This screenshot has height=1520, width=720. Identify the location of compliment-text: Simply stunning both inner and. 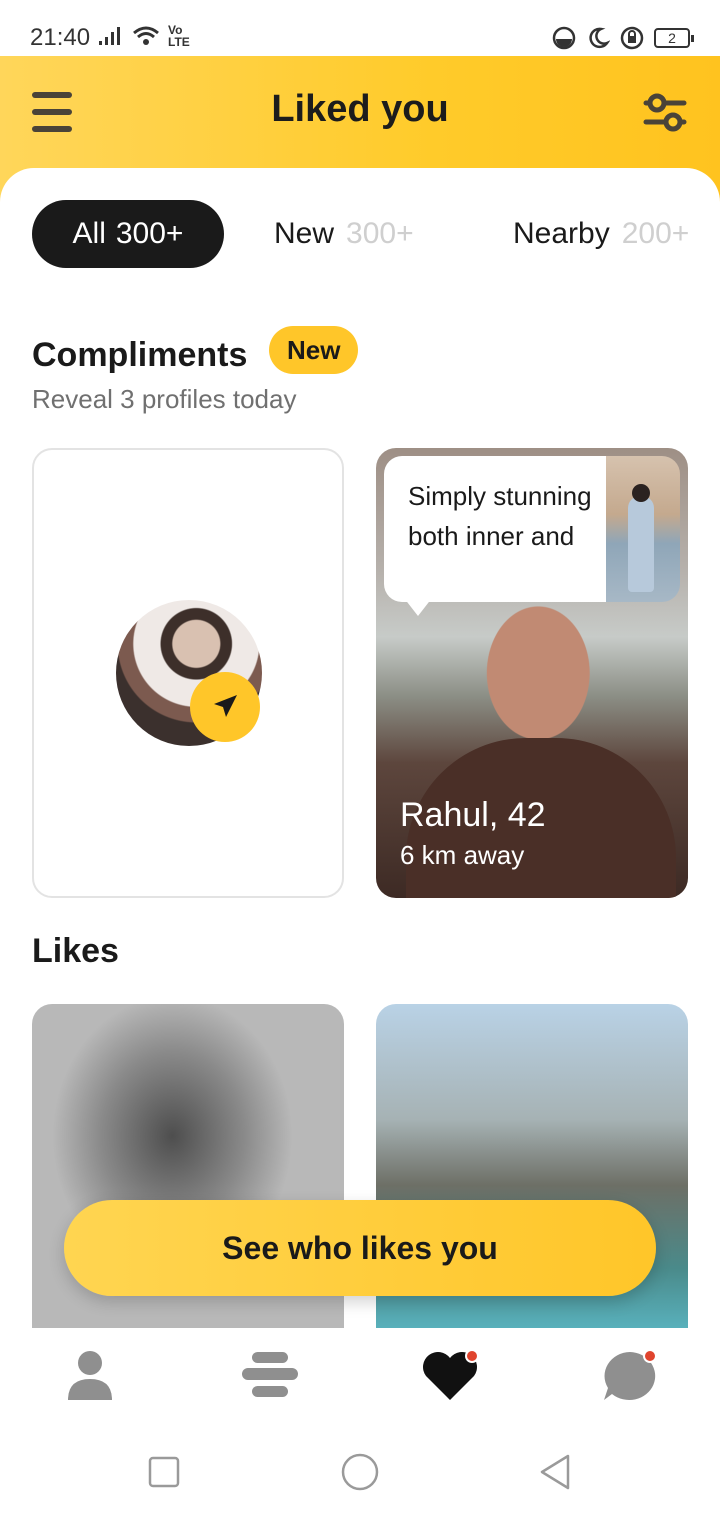
(500, 516).